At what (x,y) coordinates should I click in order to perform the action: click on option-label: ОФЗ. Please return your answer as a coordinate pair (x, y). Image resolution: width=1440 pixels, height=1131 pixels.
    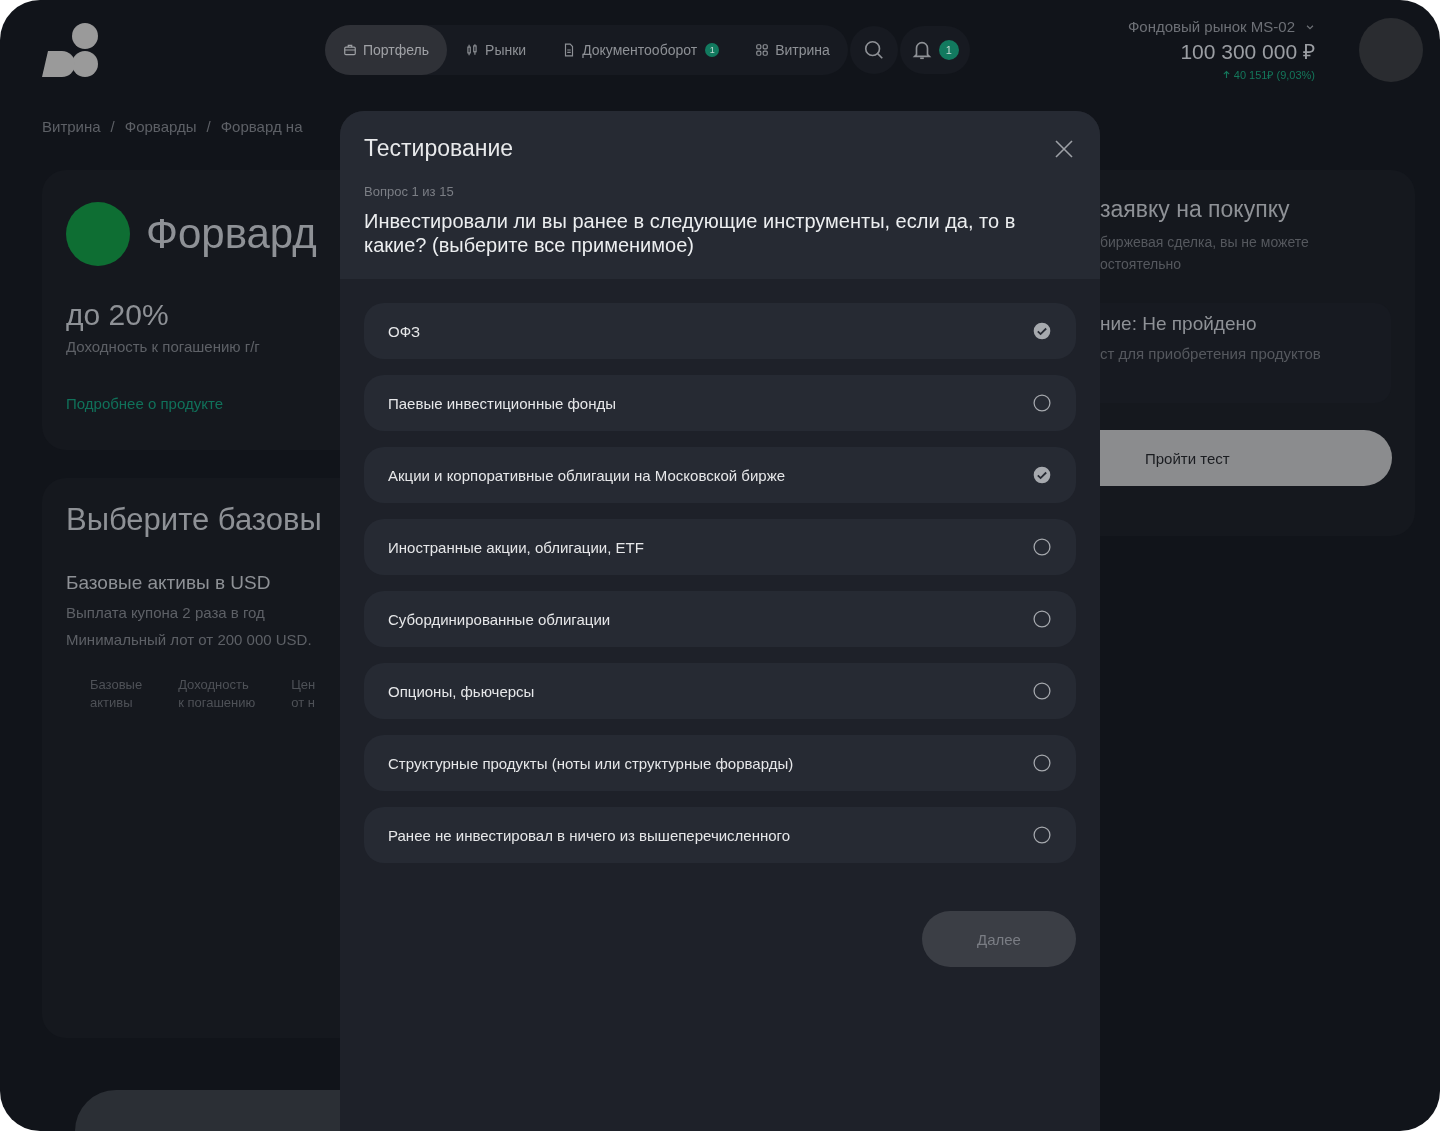
    Looking at the image, I should click on (404, 331).